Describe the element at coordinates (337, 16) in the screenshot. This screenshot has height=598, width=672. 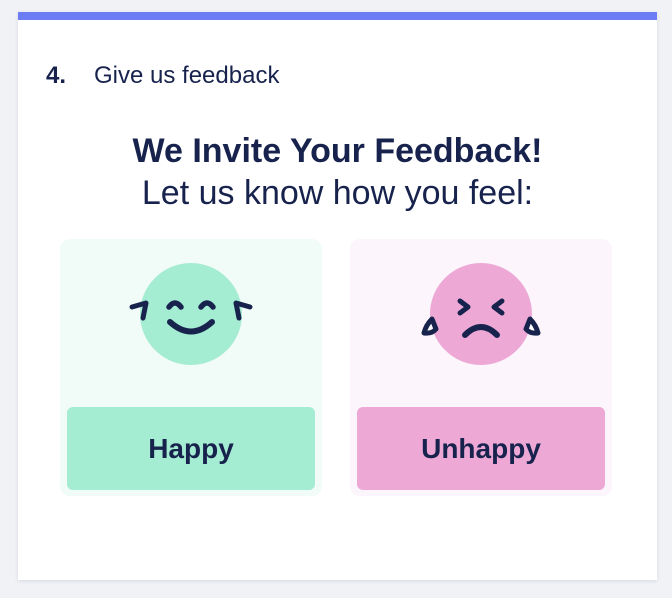
I see `accent-bar` at that location.